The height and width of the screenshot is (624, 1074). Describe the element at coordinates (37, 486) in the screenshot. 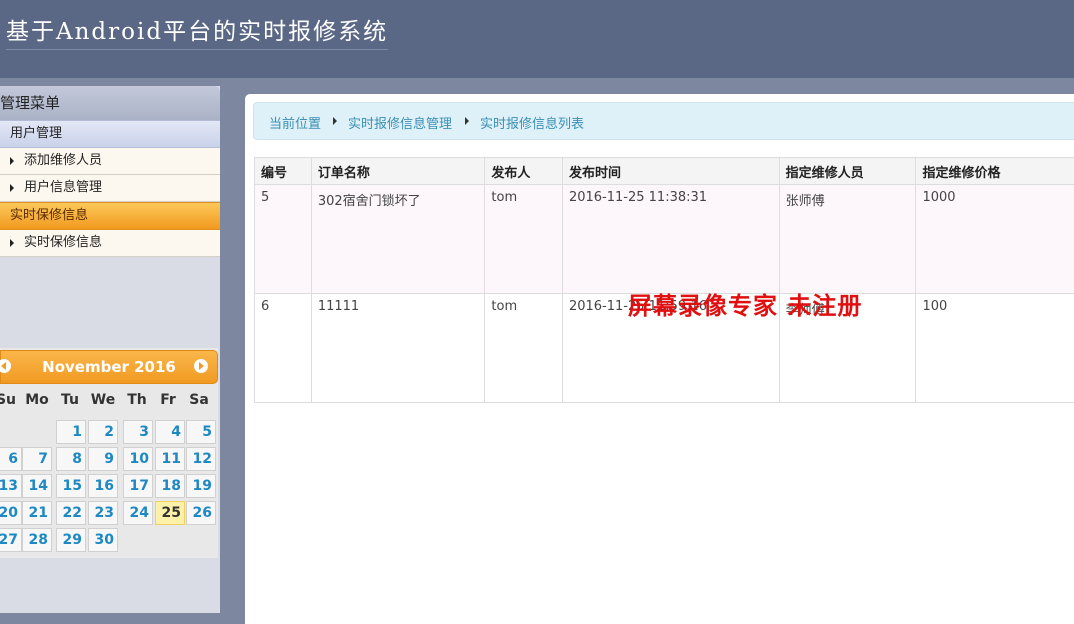

I see `calendar-day: 14` at that location.